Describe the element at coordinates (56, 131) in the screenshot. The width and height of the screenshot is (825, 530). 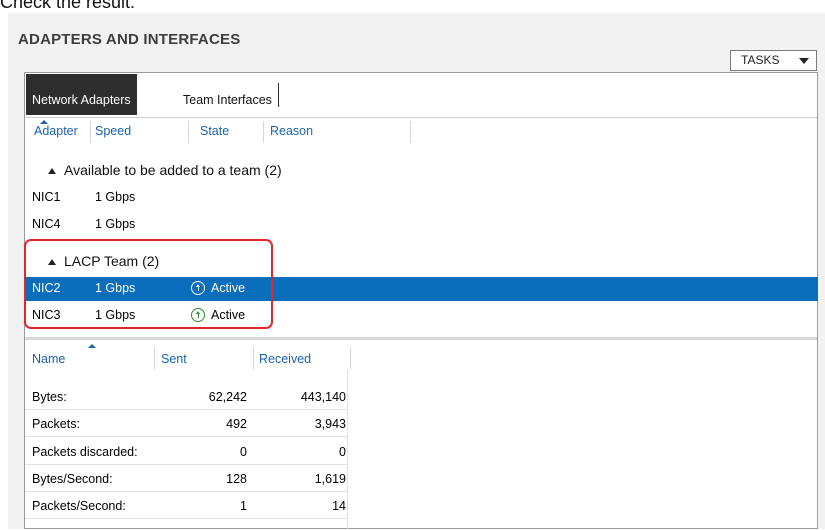
I see `column-header-adapter: Adapter` at that location.